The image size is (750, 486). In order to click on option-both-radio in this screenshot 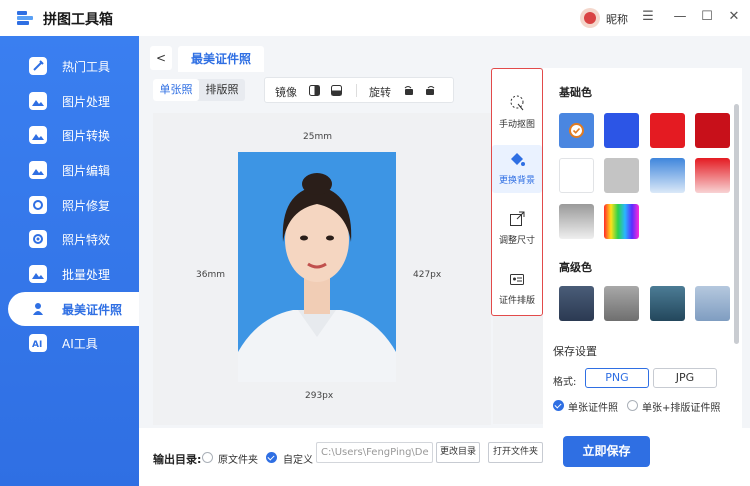, I will do `click(632, 405)`.